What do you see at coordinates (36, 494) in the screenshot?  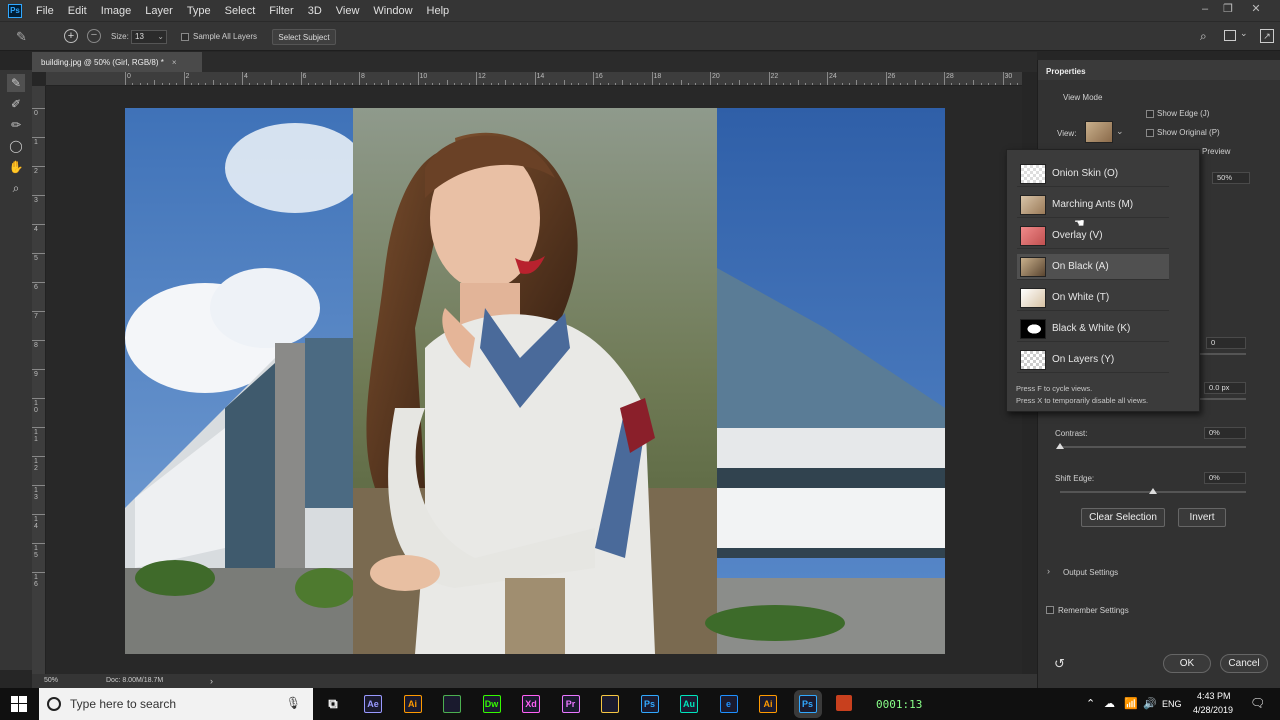 I see `ruler-label: 1 3` at bounding box center [36, 494].